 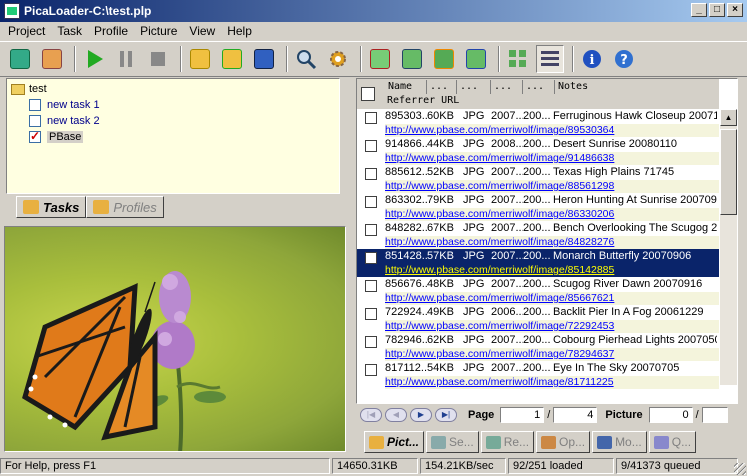 What do you see at coordinates (232, 59) in the screenshot?
I see `export-button` at bounding box center [232, 59].